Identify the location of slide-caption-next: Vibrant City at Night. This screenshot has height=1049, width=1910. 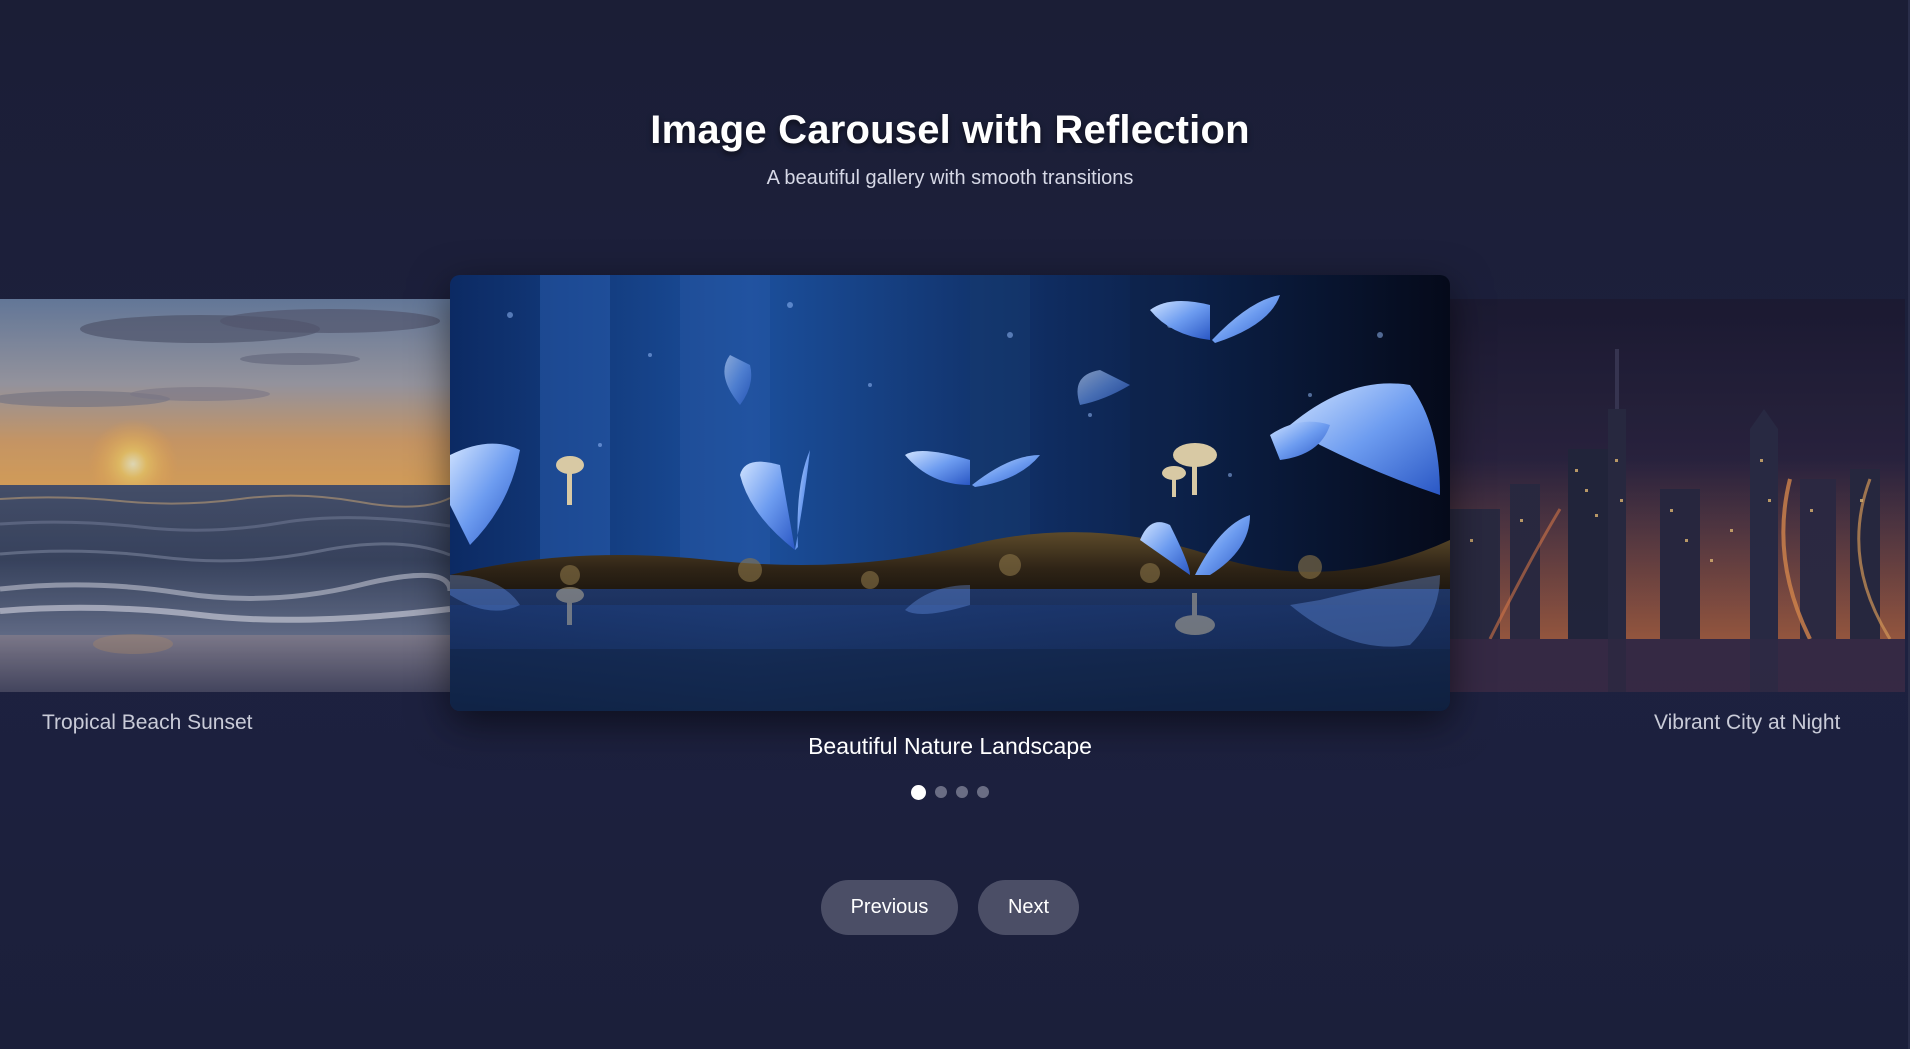
(1747, 722).